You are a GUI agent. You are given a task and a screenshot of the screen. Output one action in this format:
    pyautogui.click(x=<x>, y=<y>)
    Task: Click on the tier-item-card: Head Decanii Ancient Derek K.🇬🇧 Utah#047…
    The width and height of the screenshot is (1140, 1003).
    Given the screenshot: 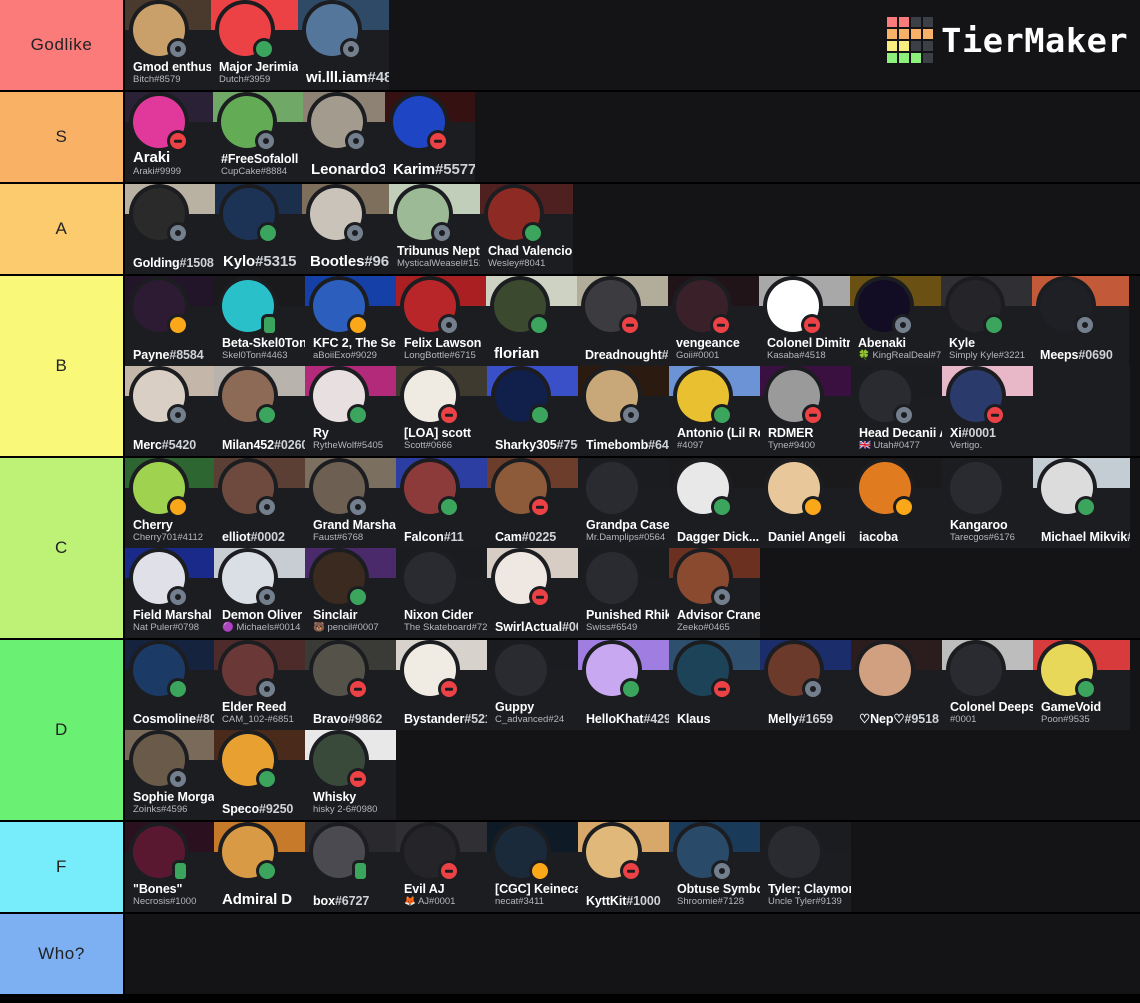 What is the action you would take?
    pyautogui.click(x=896, y=411)
    